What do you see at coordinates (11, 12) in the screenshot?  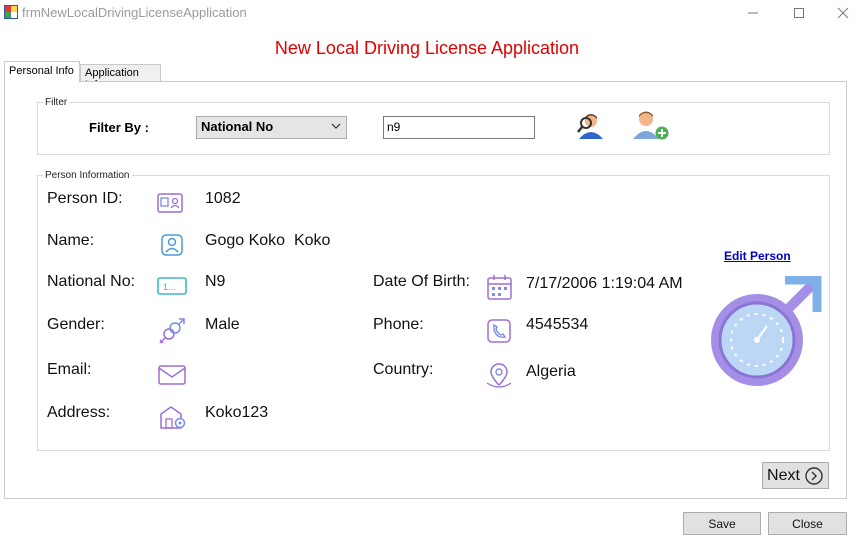 I see `app-icon` at bounding box center [11, 12].